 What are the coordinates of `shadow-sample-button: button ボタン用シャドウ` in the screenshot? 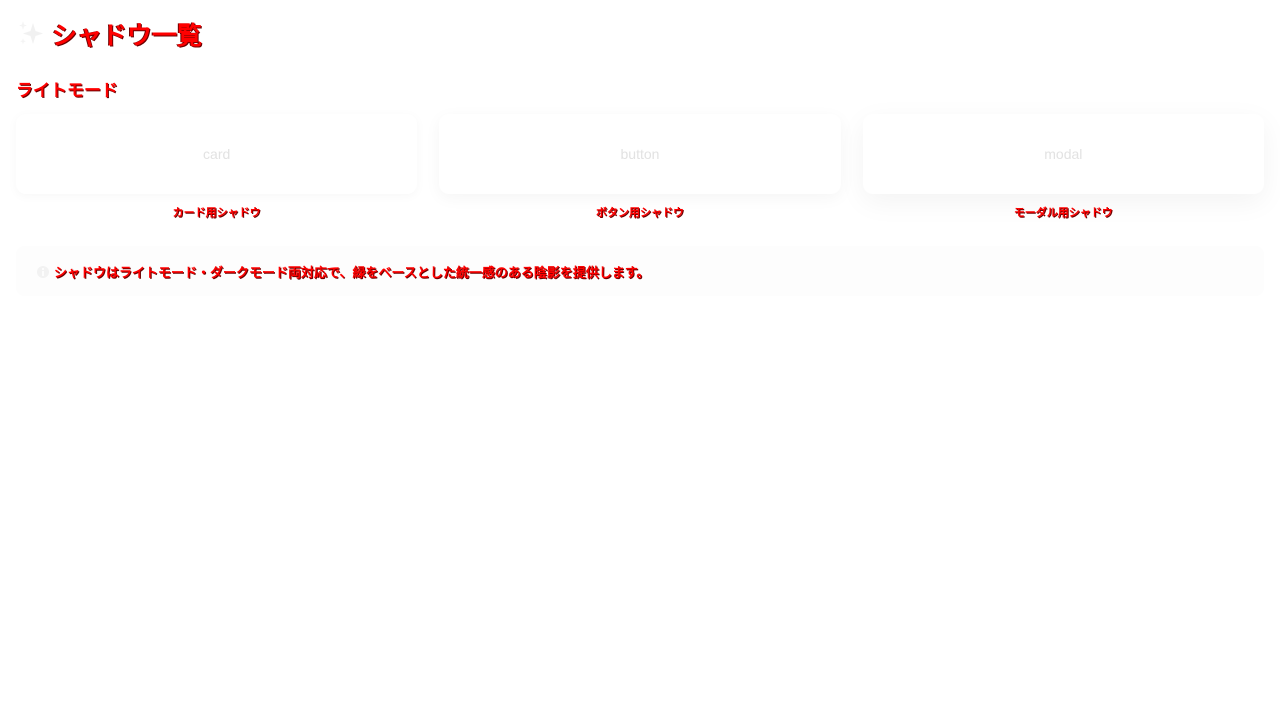 It's located at (640, 167).